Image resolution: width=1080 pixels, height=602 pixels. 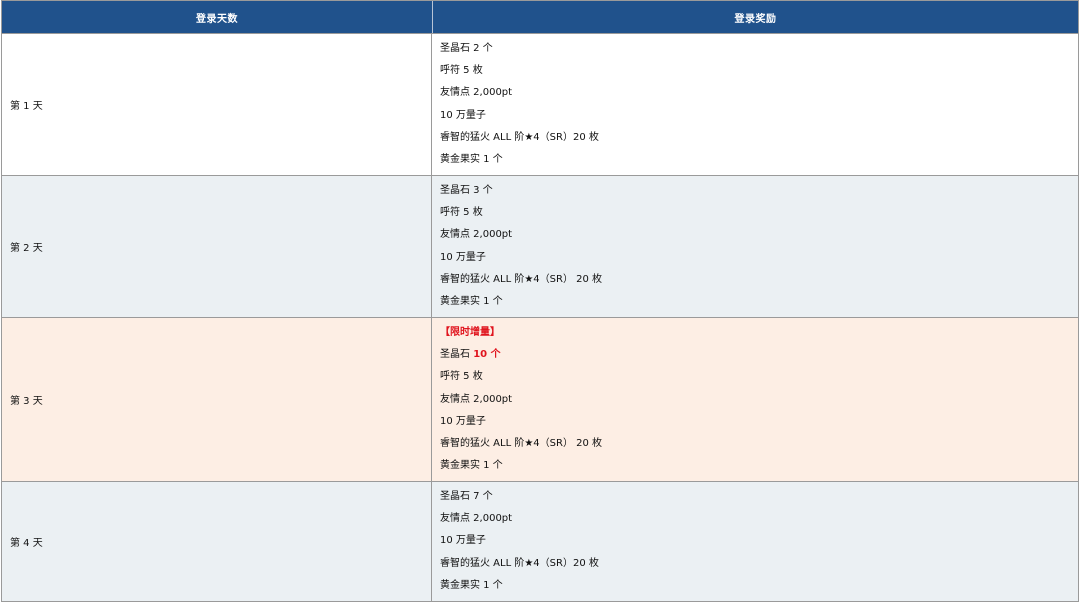 What do you see at coordinates (470, 332) in the screenshot?
I see `limited-bonus-tag: 【限时增量】` at bounding box center [470, 332].